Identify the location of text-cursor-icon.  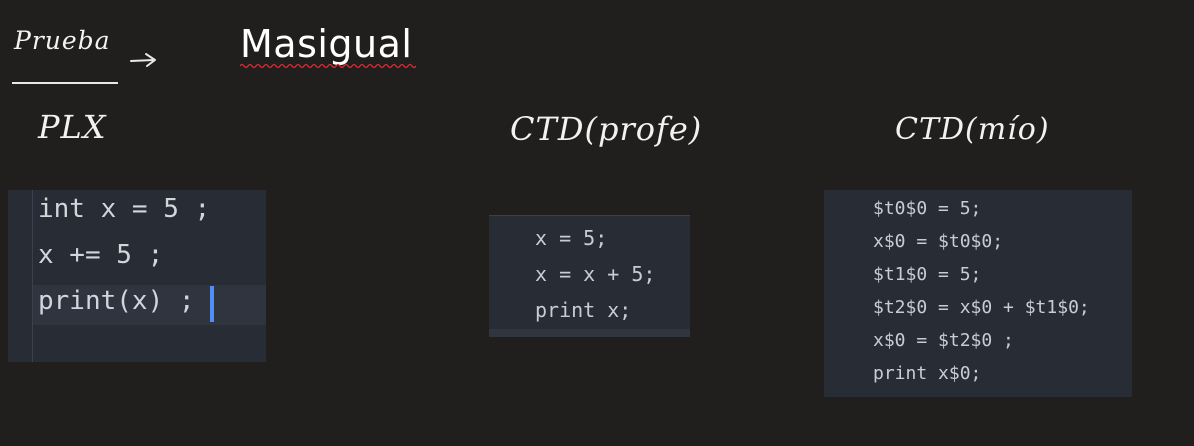
(212, 304).